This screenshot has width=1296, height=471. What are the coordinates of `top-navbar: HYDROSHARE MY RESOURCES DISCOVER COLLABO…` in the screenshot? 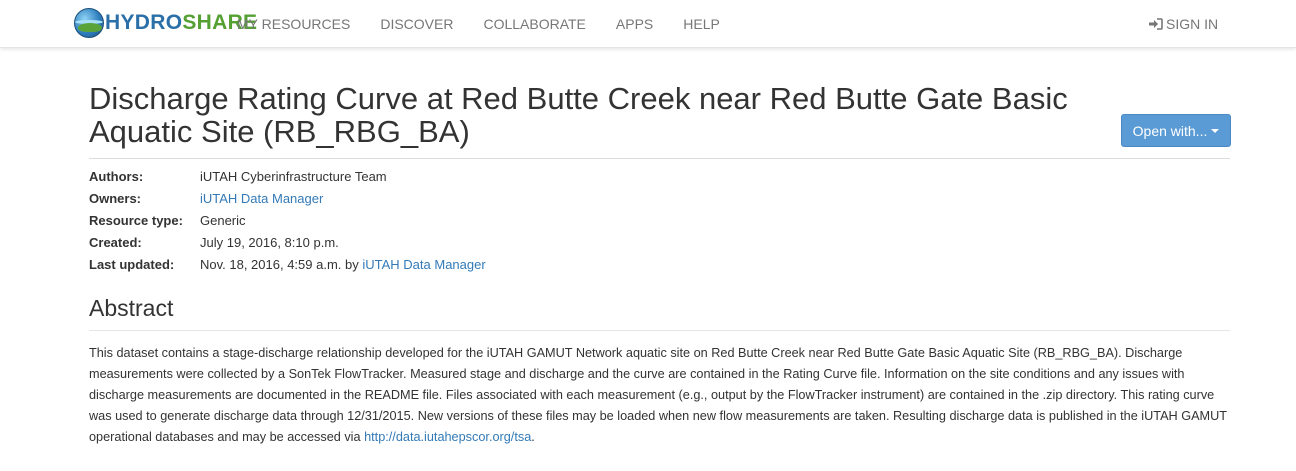 It's located at (648, 24).